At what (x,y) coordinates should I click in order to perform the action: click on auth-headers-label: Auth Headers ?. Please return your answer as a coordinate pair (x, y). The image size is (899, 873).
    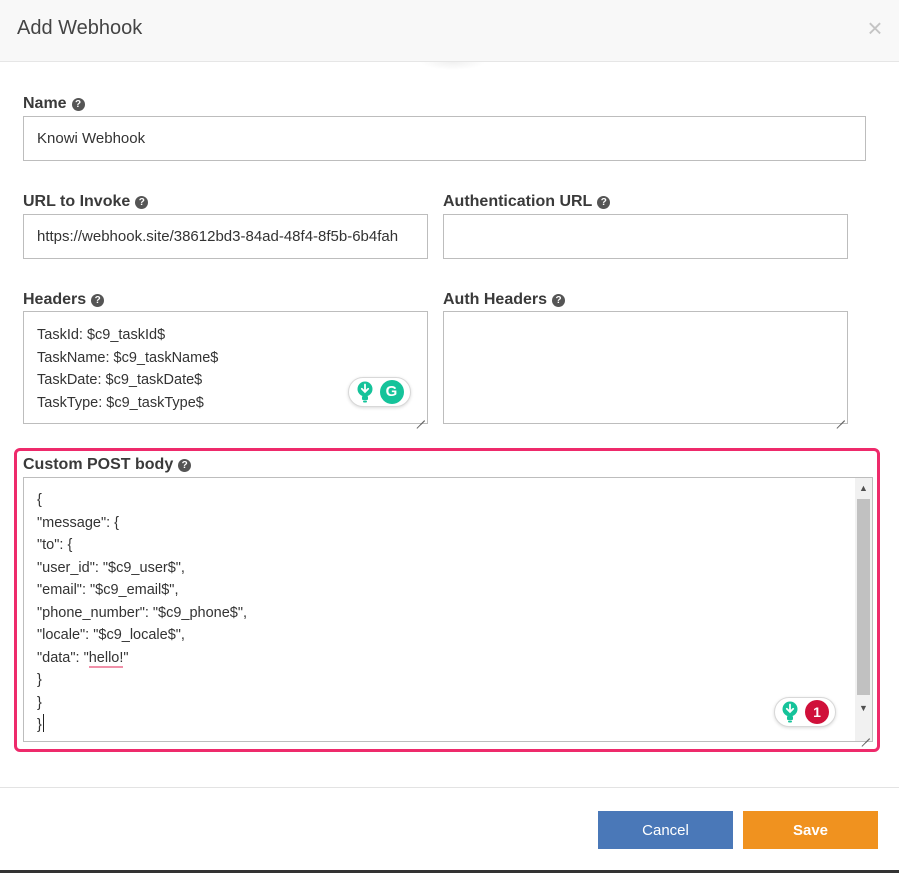
    Looking at the image, I should click on (504, 300).